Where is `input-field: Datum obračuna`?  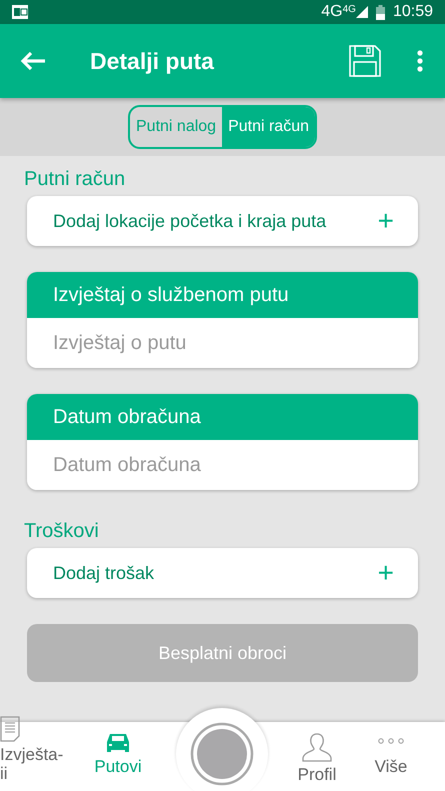
input-field: Datum obračuna is located at coordinates (222, 465).